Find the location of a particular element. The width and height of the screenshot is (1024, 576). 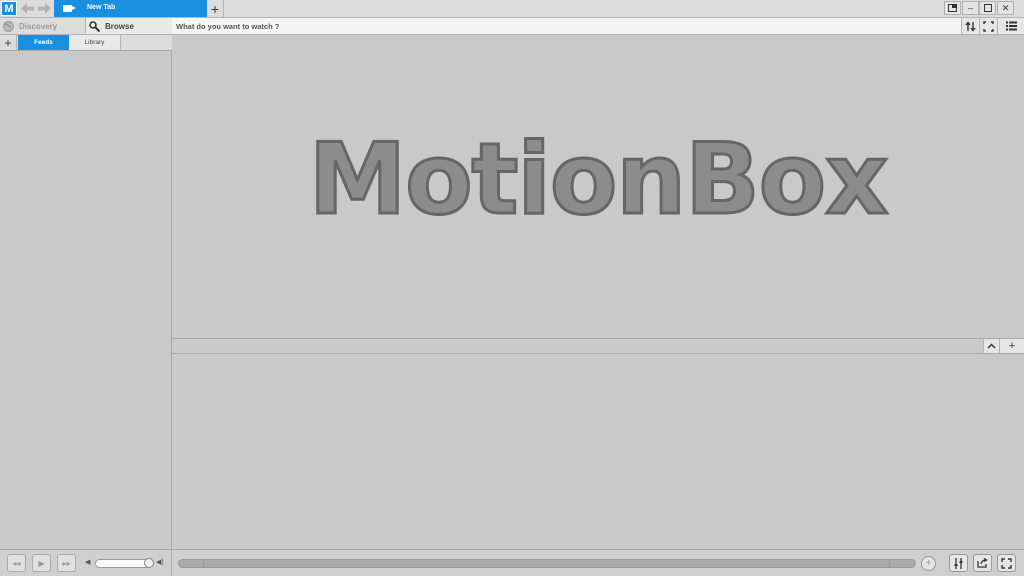

search-bar is located at coordinates (566, 26).